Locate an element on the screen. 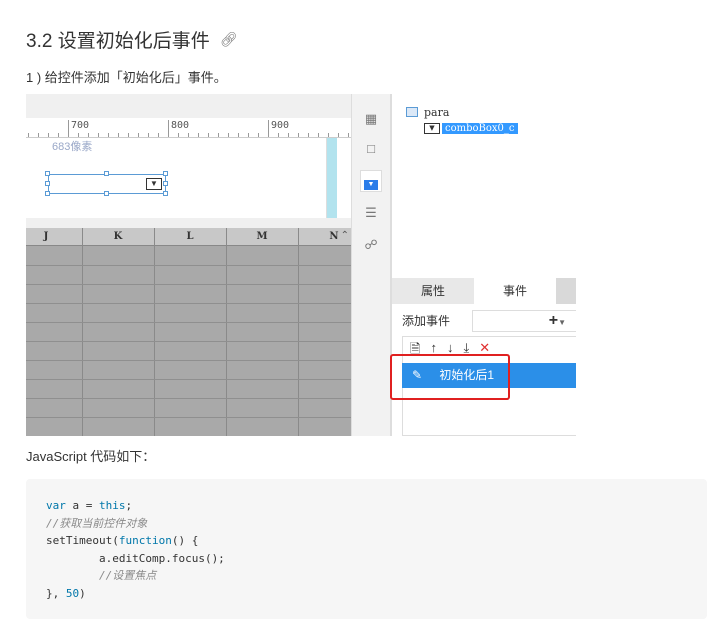 This screenshot has width=707, height=619. ruler: 700 800 900 is located at coordinates (188, 128).